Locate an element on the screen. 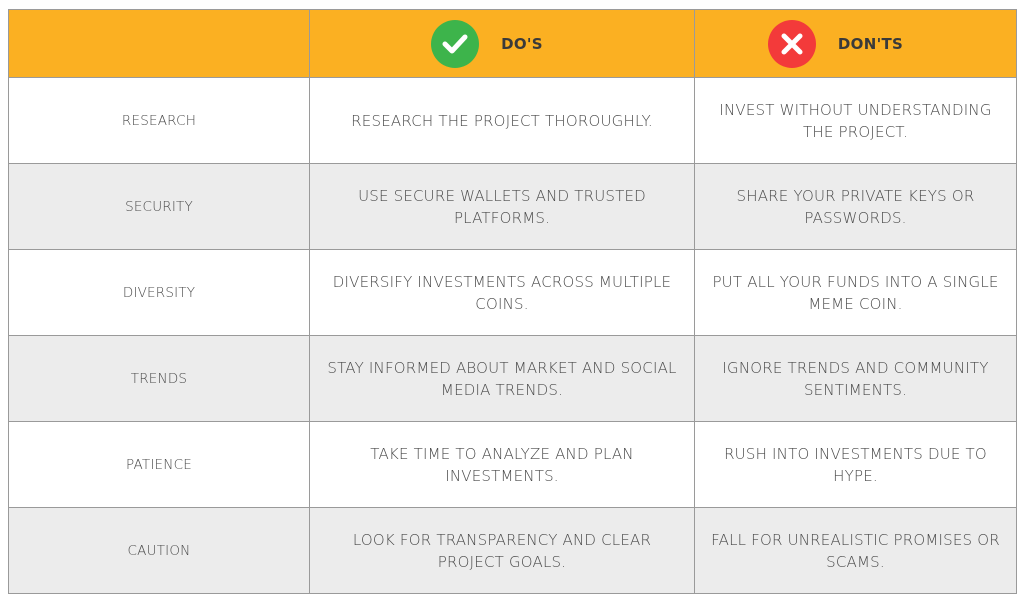 The width and height of the screenshot is (1024, 610). category-cell: DIVERSITY is located at coordinates (159, 292).